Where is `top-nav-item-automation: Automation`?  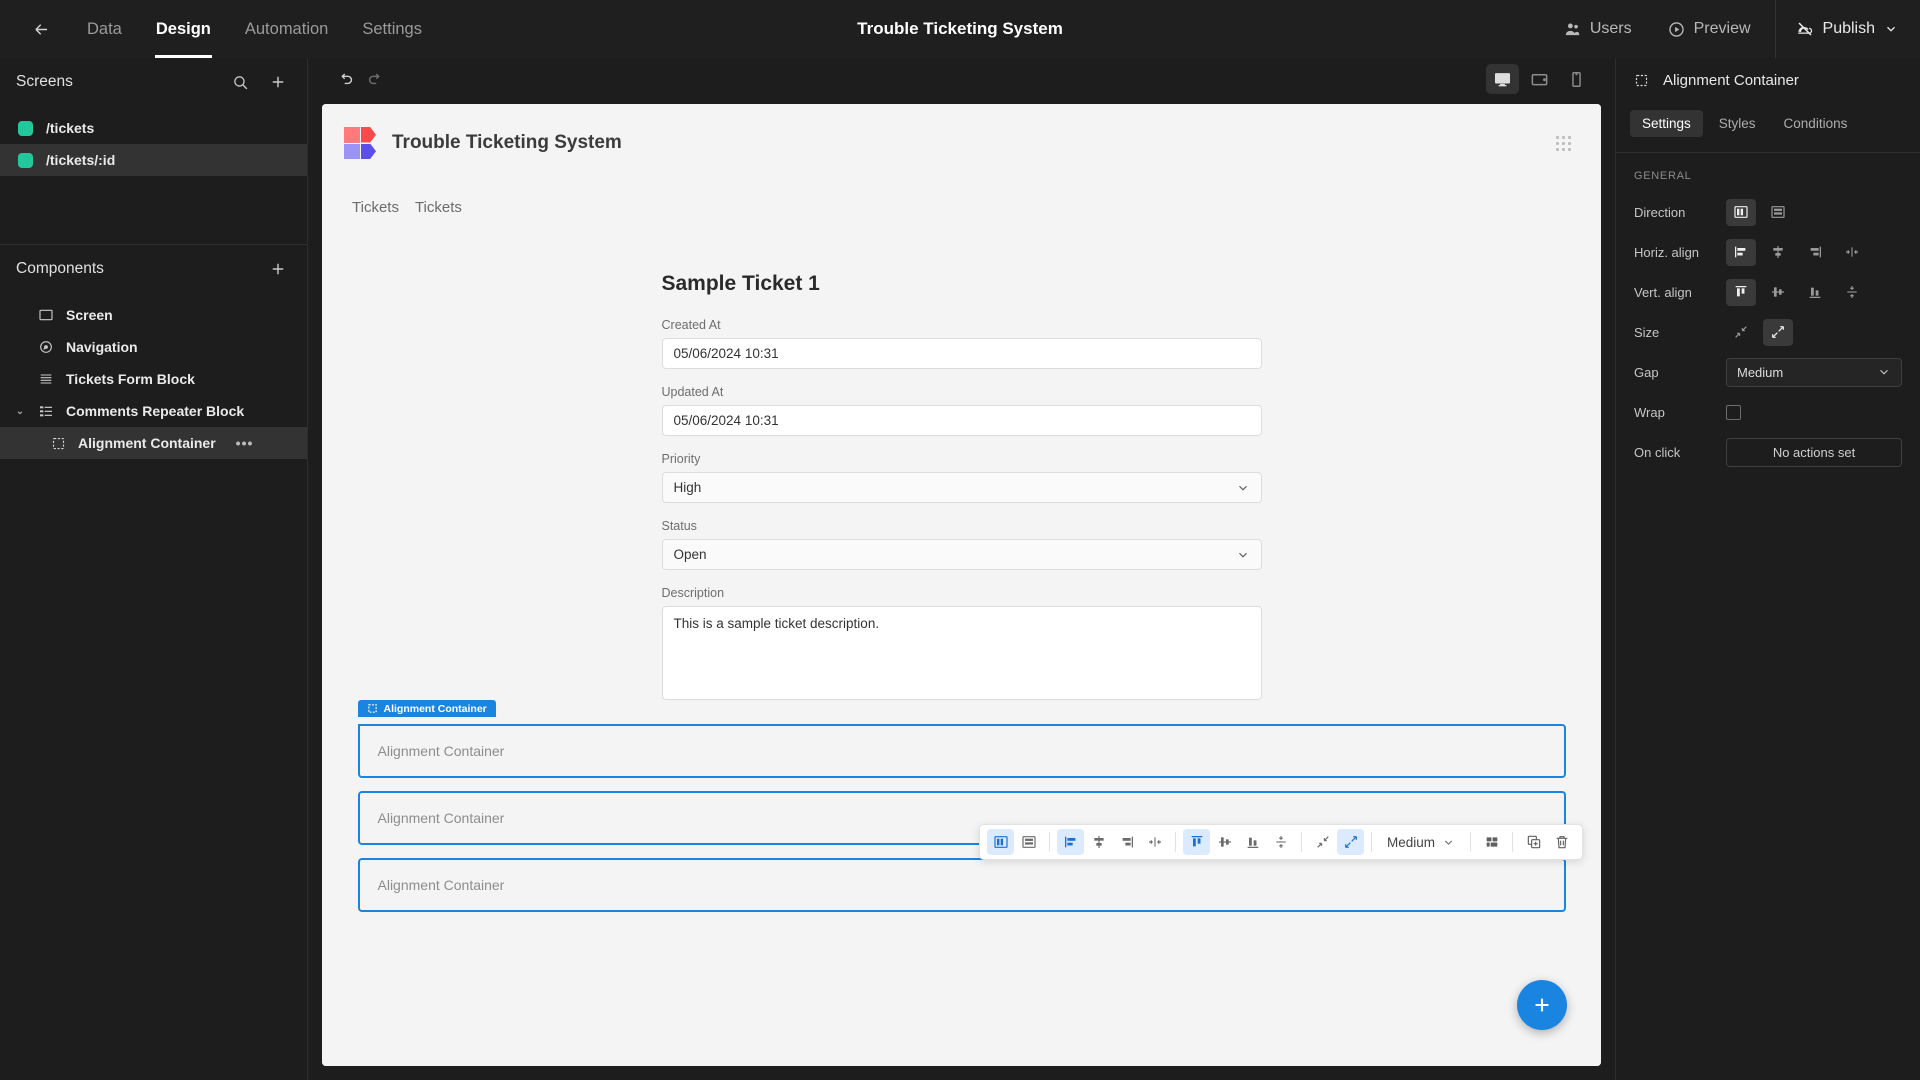
top-nav-item-automation: Automation is located at coordinates (286, 29).